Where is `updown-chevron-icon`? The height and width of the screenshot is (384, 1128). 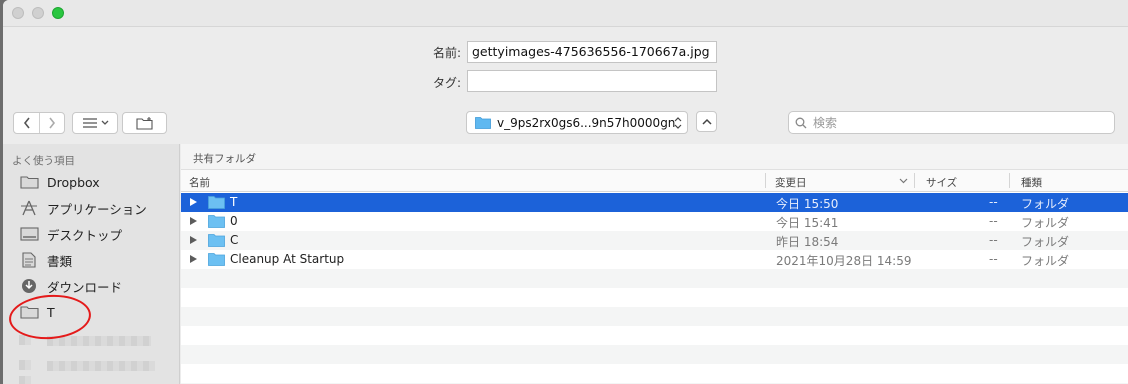
updown-chevron-icon is located at coordinates (678, 122).